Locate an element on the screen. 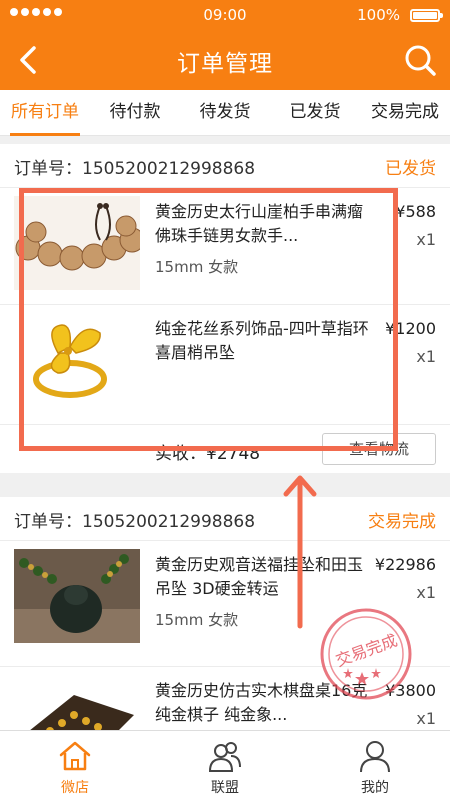 The image size is (450, 800). product-image-bracelet is located at coordinates (77, 243).